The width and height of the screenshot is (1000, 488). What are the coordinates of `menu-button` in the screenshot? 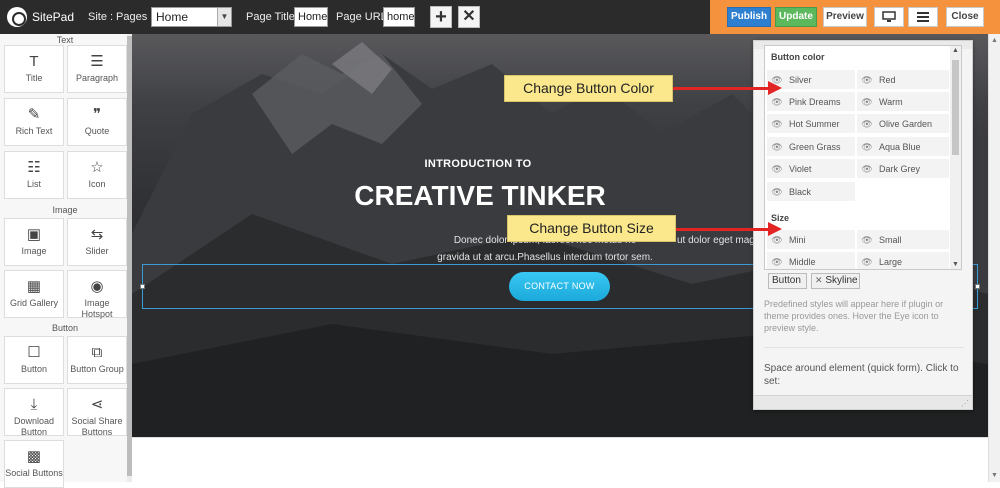 It's located at (923, 17).